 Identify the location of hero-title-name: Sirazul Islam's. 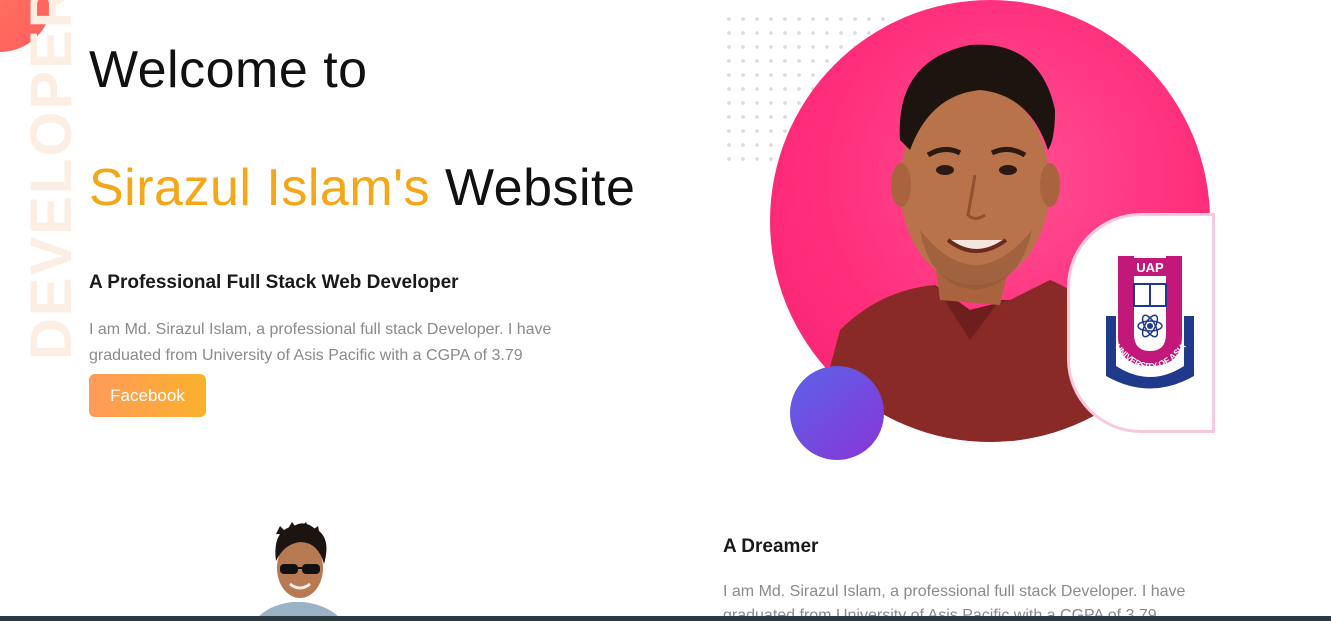
(260, 188).